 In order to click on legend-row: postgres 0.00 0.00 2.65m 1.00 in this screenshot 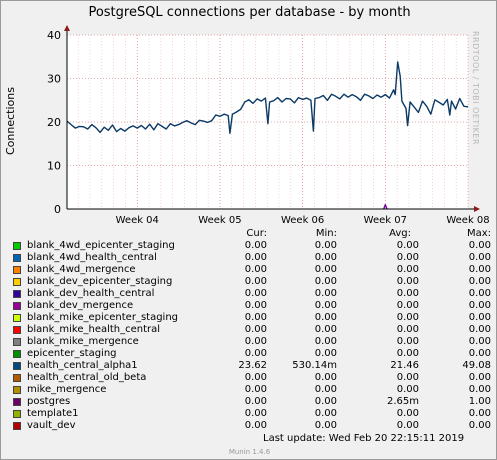, I will do `click(251, 402)`.